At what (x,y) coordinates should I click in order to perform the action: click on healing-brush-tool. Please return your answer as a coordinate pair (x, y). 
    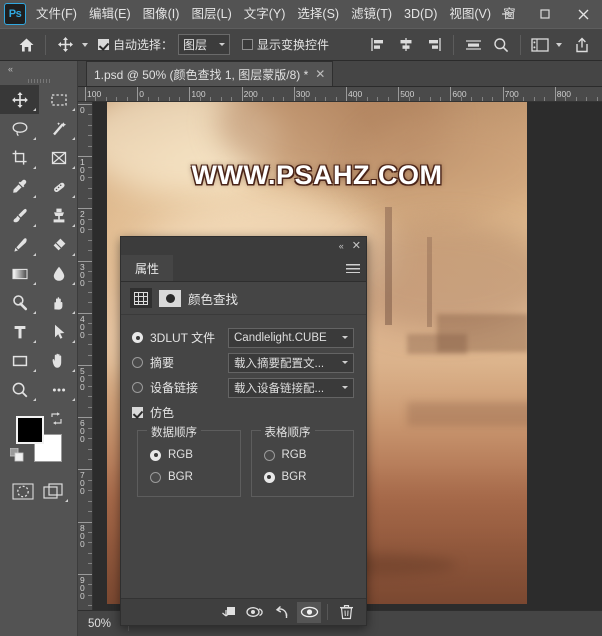
    Looking at the image, I should click on (58, 186).